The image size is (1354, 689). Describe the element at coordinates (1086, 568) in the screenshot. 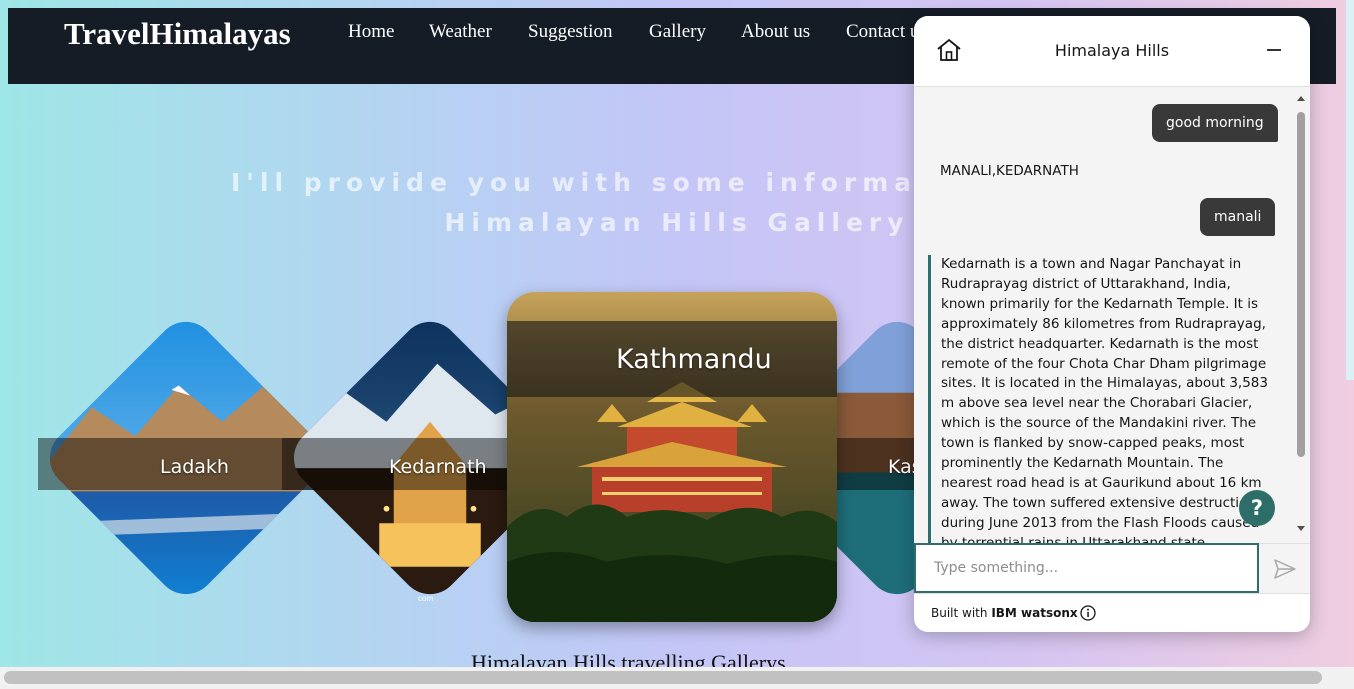

I see `chat-input` at that location.